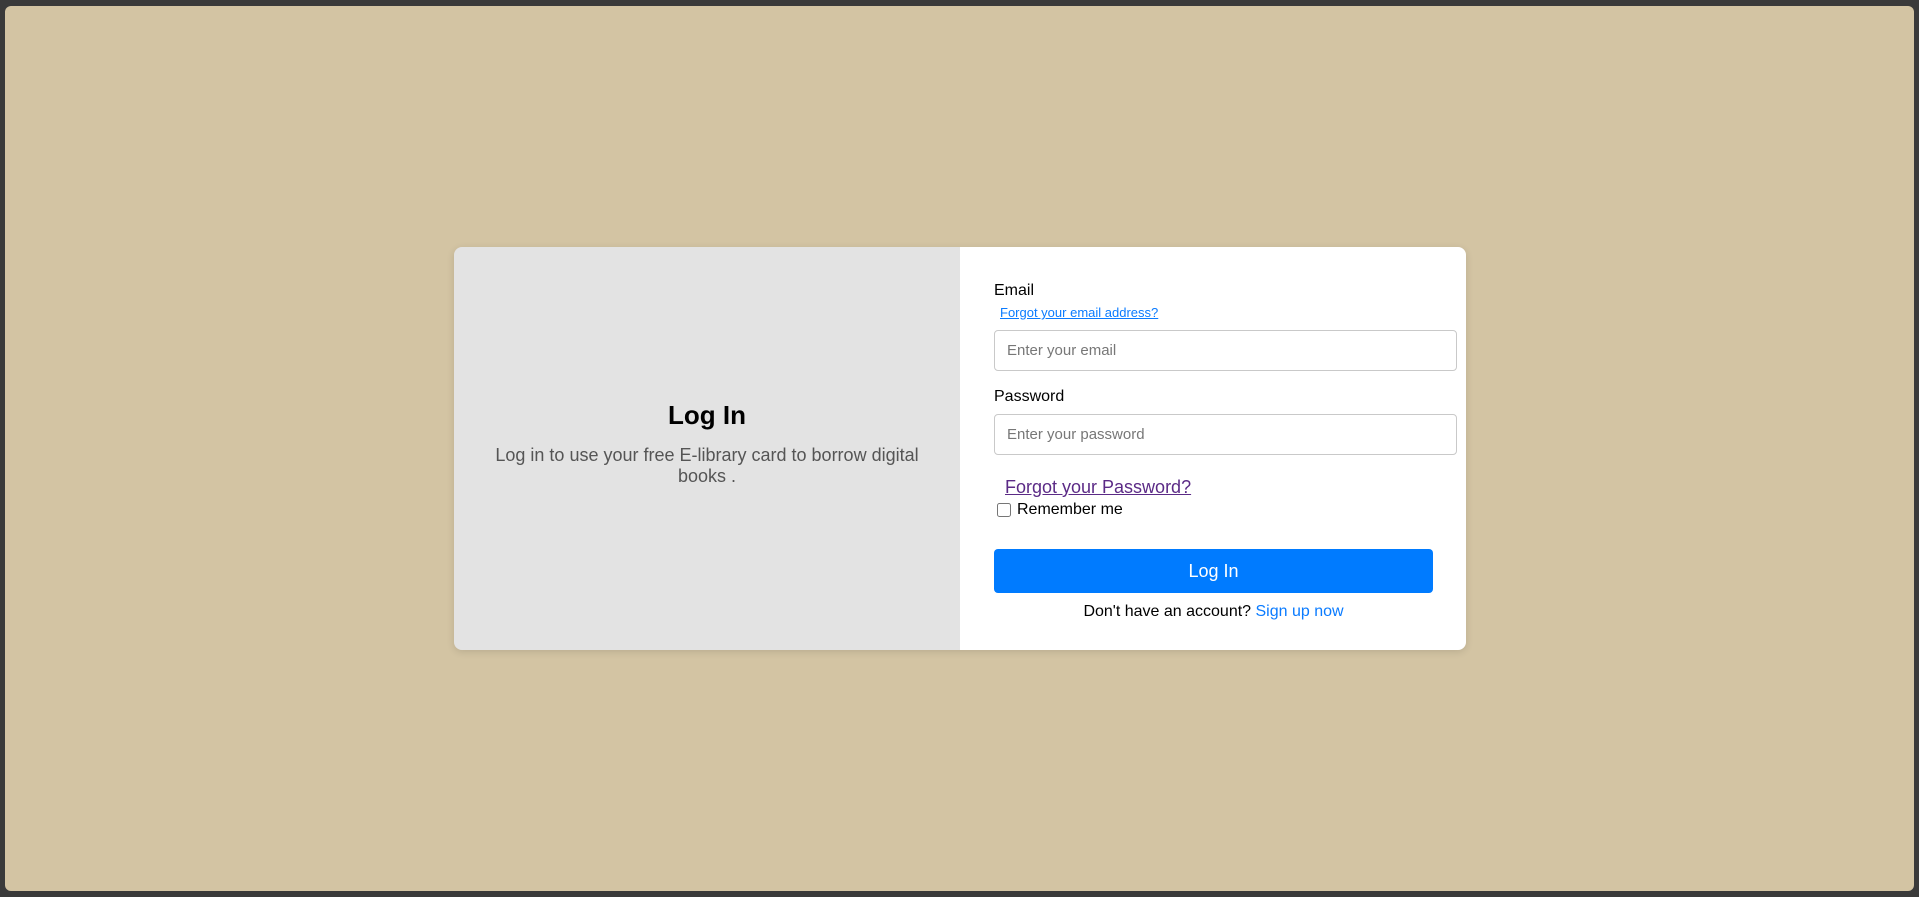 The width and height of the screenshot is (1919, 897). Describe the element at coordinates (1213, 571) in the screenshot. I see `login-button: Log In` at that location.